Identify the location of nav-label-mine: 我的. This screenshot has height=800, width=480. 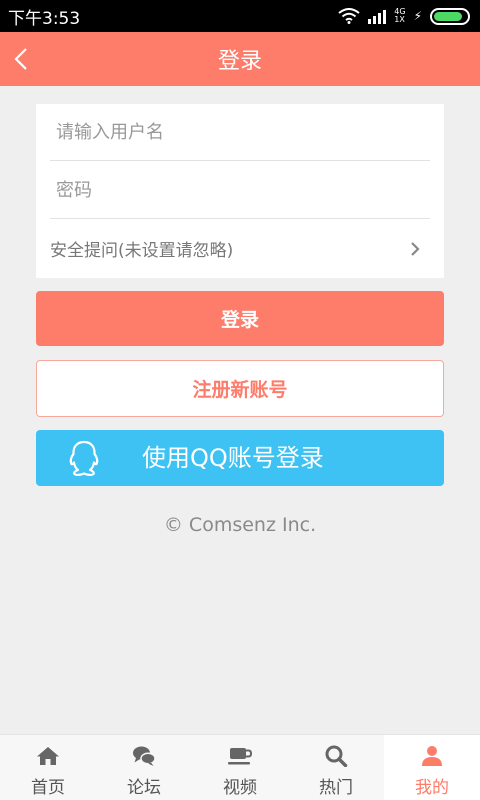
(432, 788).